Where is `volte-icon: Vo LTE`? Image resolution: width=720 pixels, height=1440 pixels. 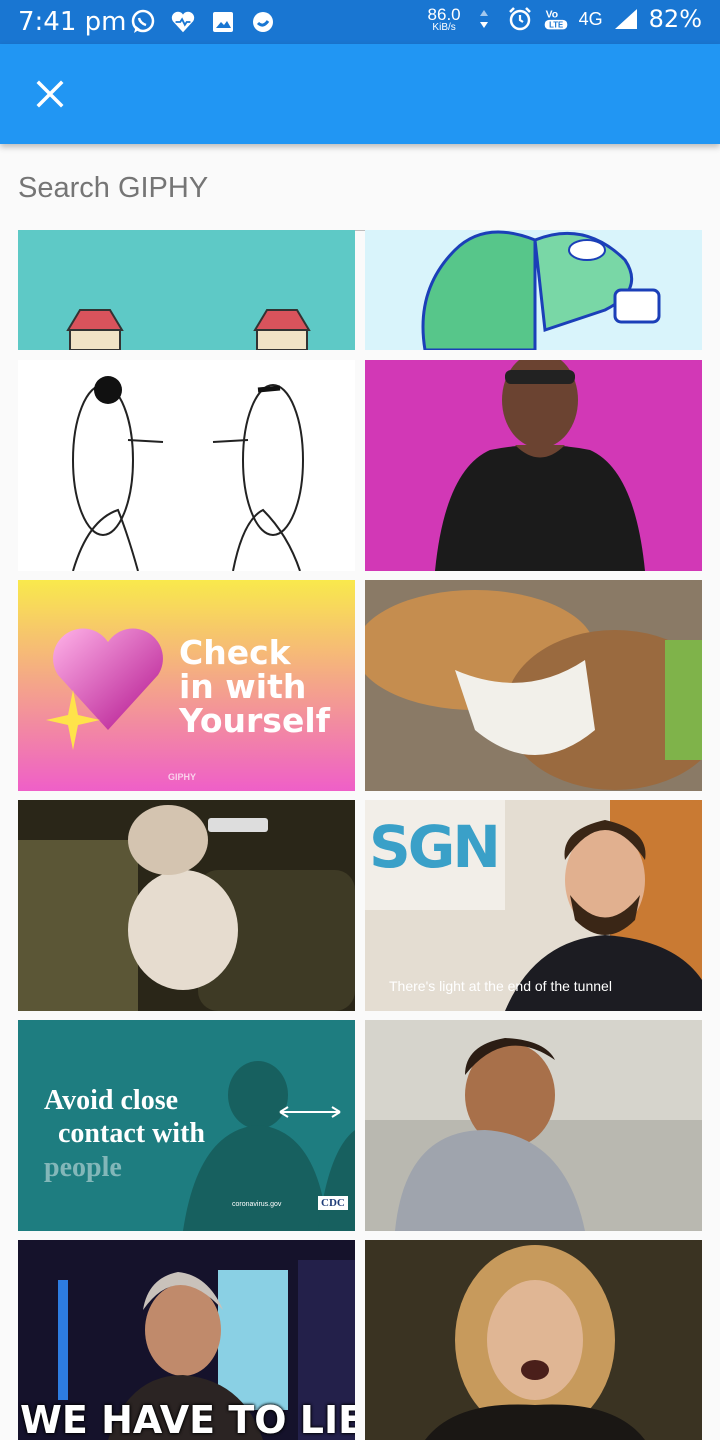
volte-icon: Vo LTE is located at coordinates (556, 19).